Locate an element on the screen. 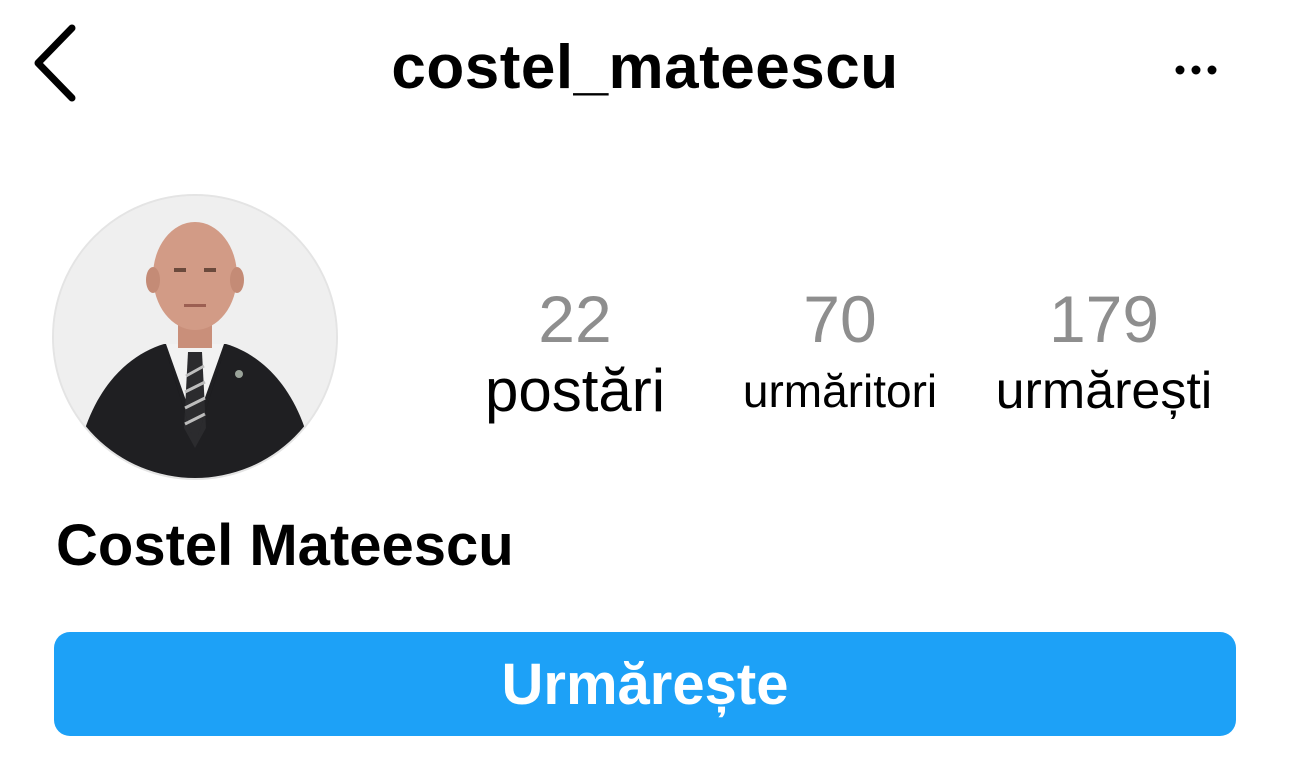  follow-button-label: Urmărește is located at coordinates (645, 684).